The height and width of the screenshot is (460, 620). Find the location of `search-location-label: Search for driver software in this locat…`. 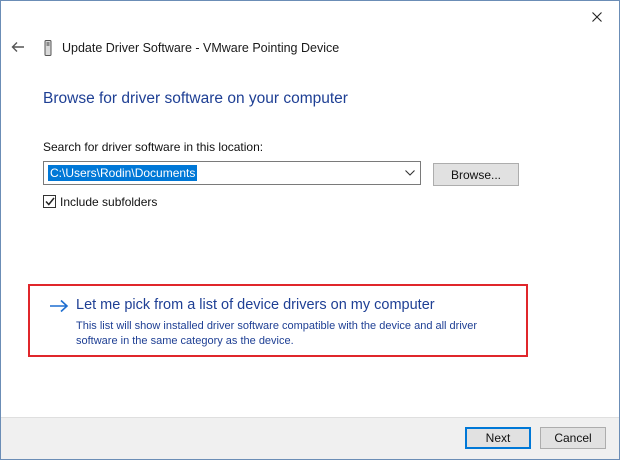

search-location-label: Search for driver software in this locat… is located at coordinates (153, 147).